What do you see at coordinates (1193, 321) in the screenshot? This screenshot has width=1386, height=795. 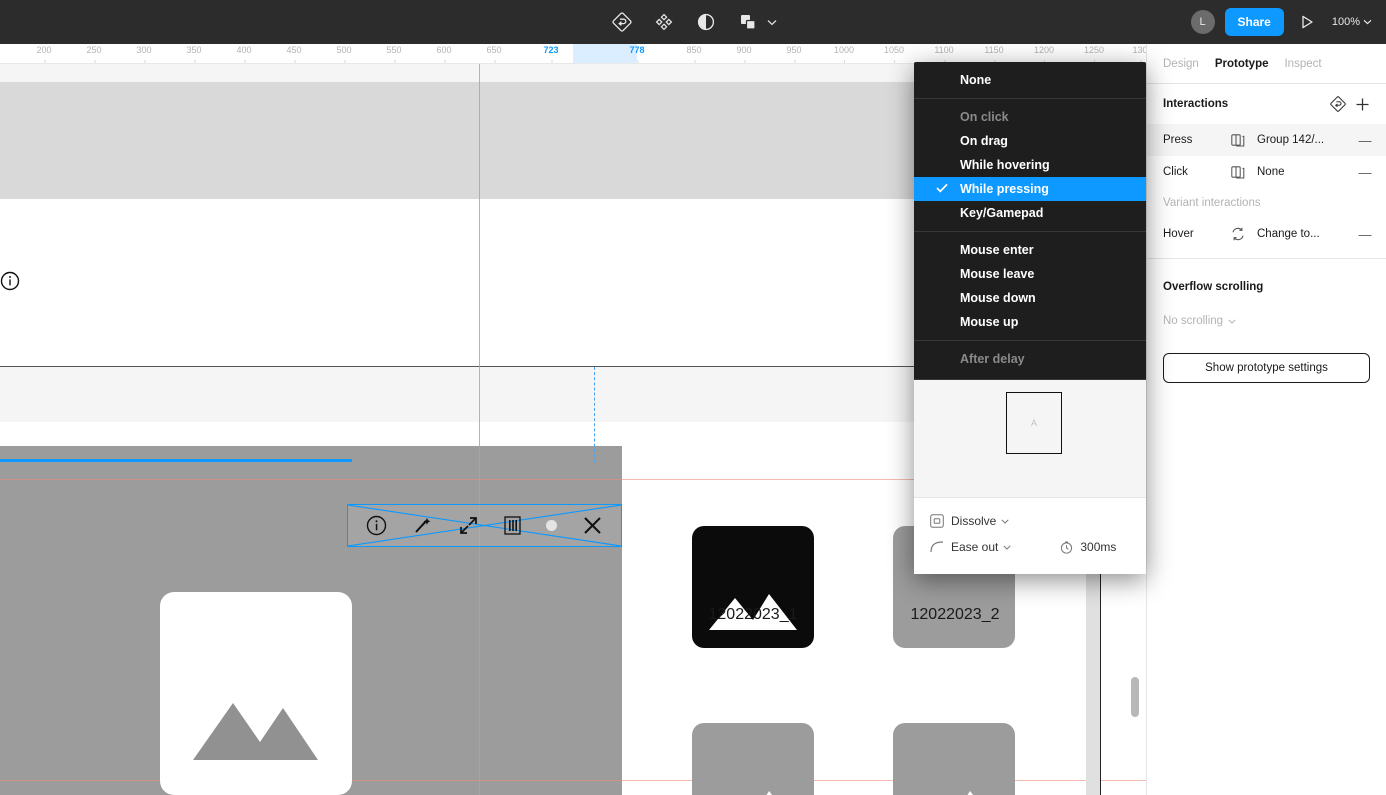 I see `overflow-value: No scrolling` at bounding box center [1193, 321].